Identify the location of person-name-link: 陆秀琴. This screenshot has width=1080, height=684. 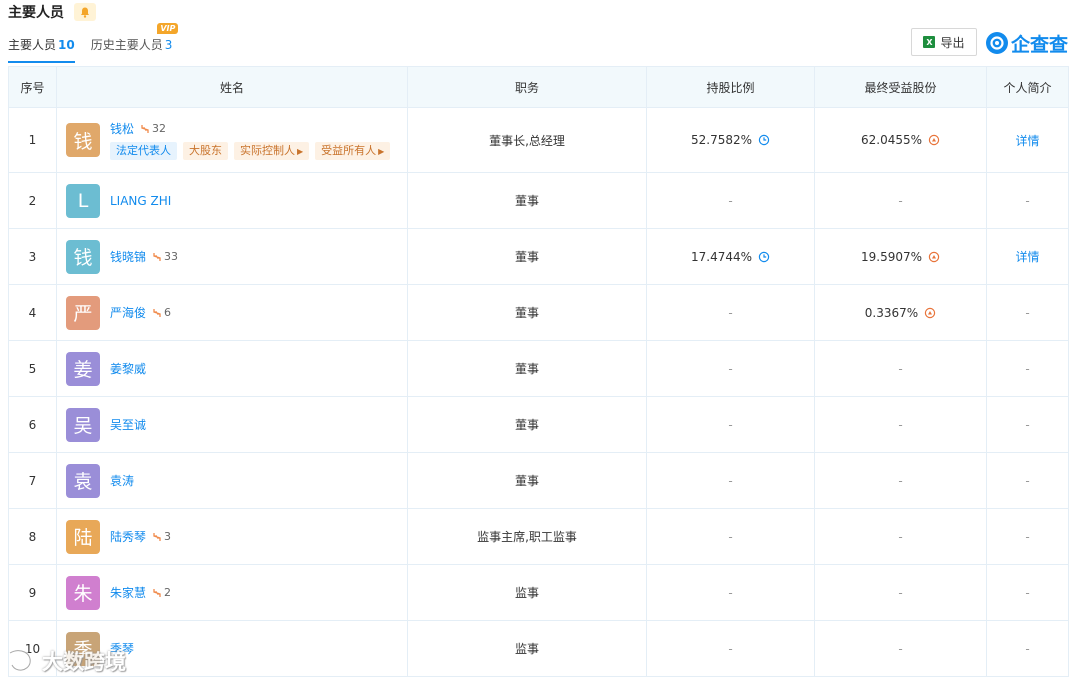
(128, 536).